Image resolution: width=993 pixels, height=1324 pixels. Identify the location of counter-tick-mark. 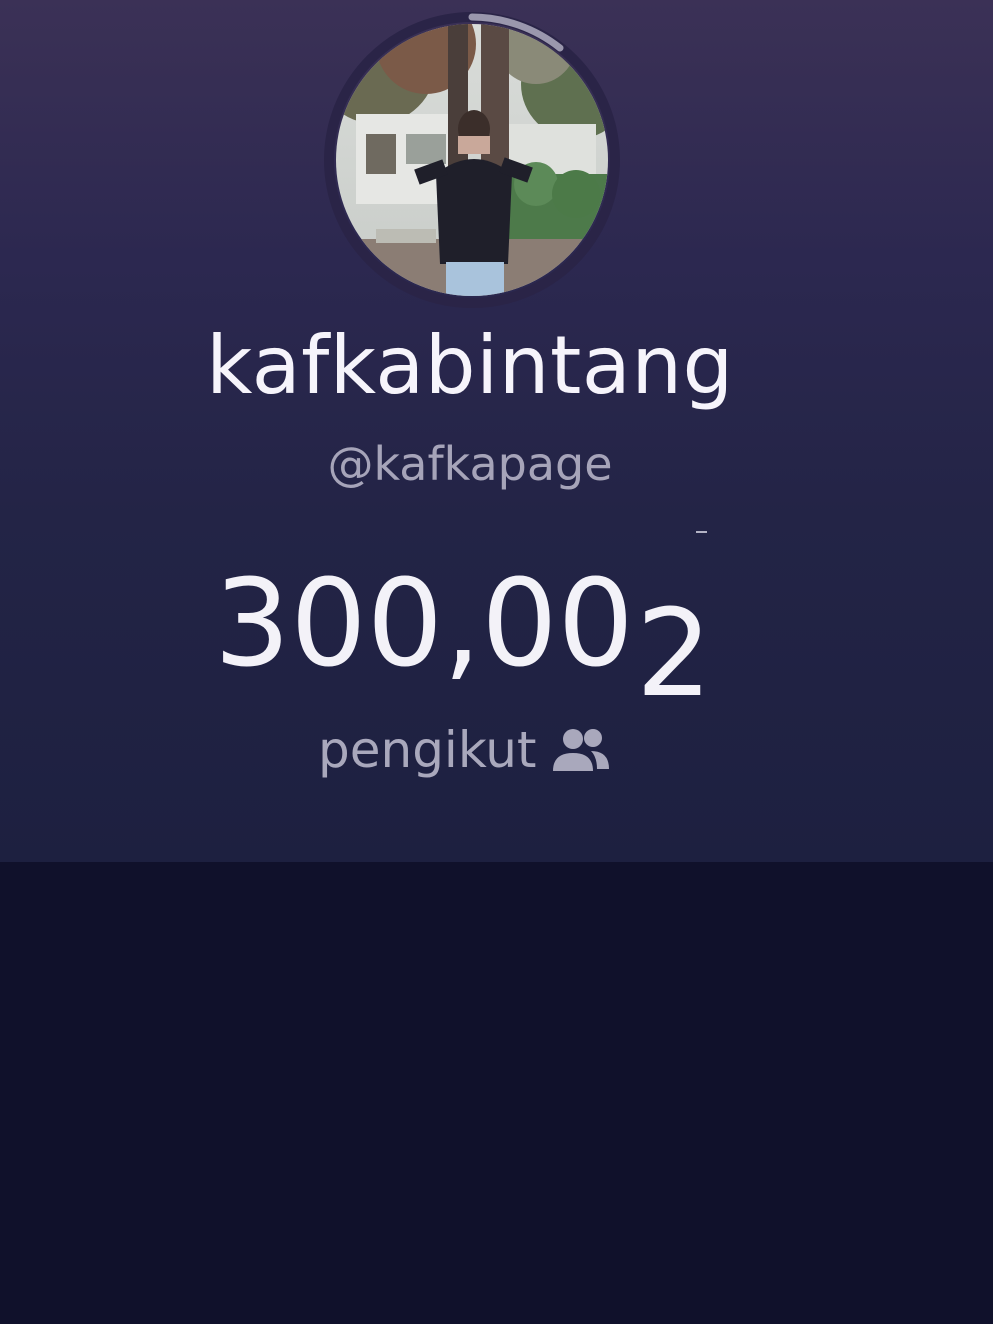
(701, 532).